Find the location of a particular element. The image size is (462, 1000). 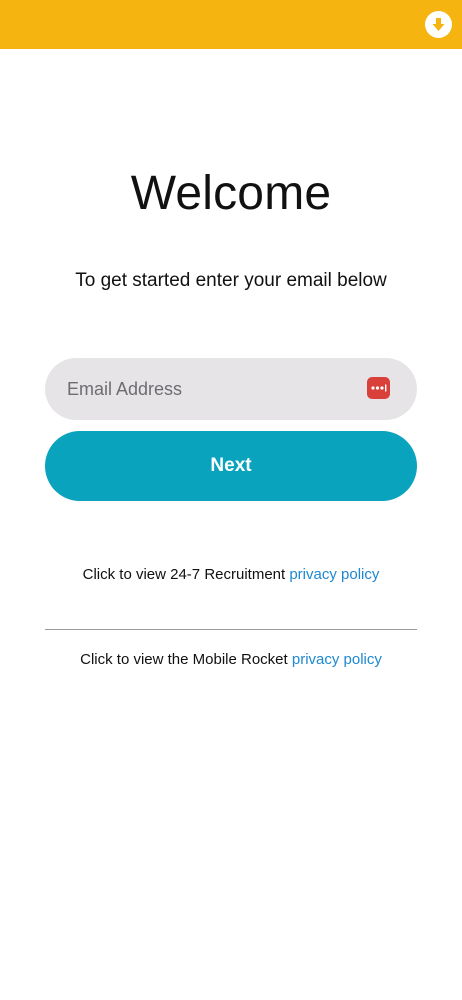

email-input is located at coordinates (231, 389).